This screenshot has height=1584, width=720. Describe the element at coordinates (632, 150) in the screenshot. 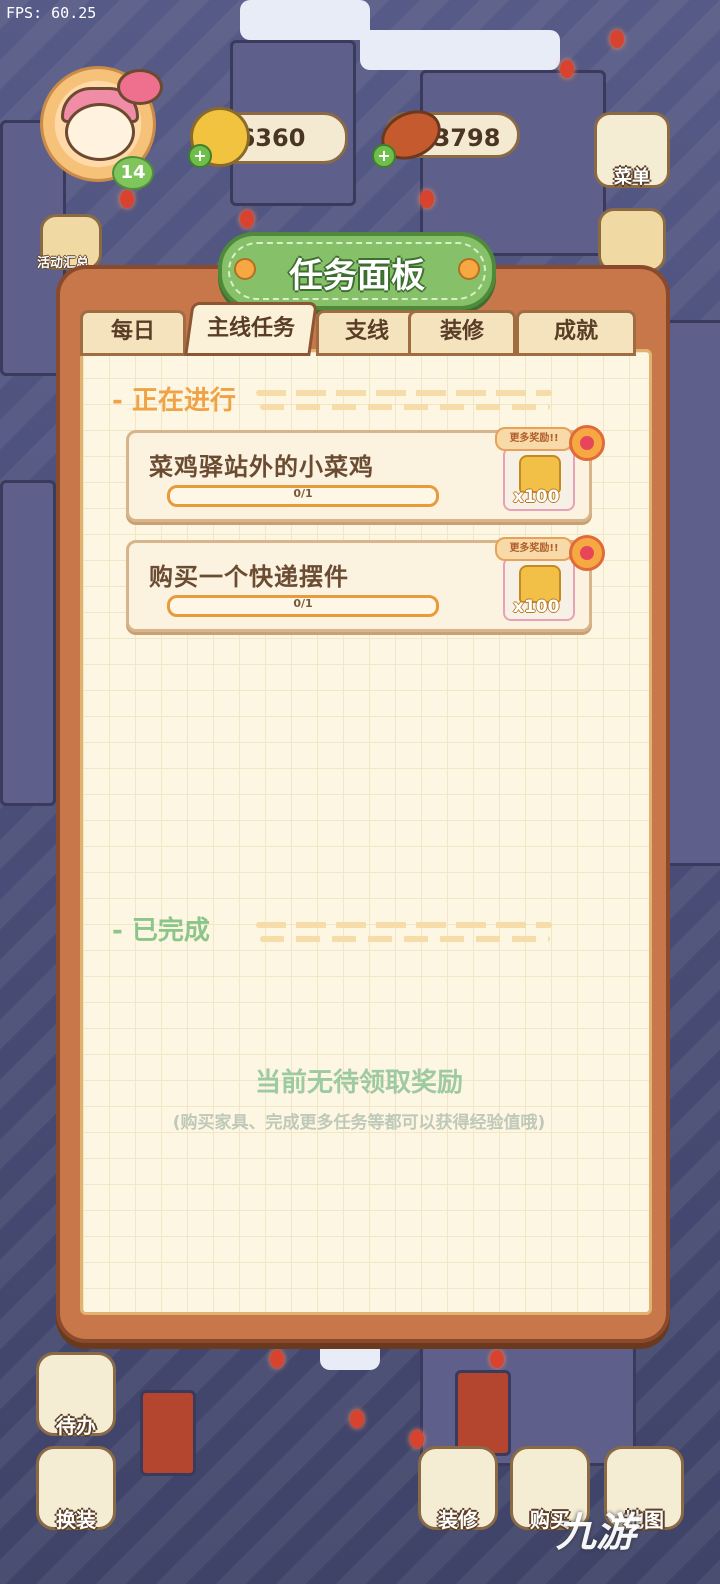

I see `menu-button: 菜单` at that location.